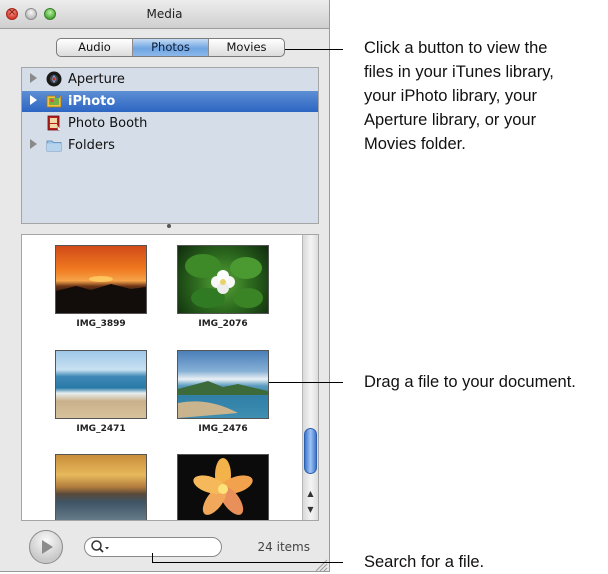 The image size is (608, 574). I want to click on photo-name: IMG_2076, so click(223, 324).